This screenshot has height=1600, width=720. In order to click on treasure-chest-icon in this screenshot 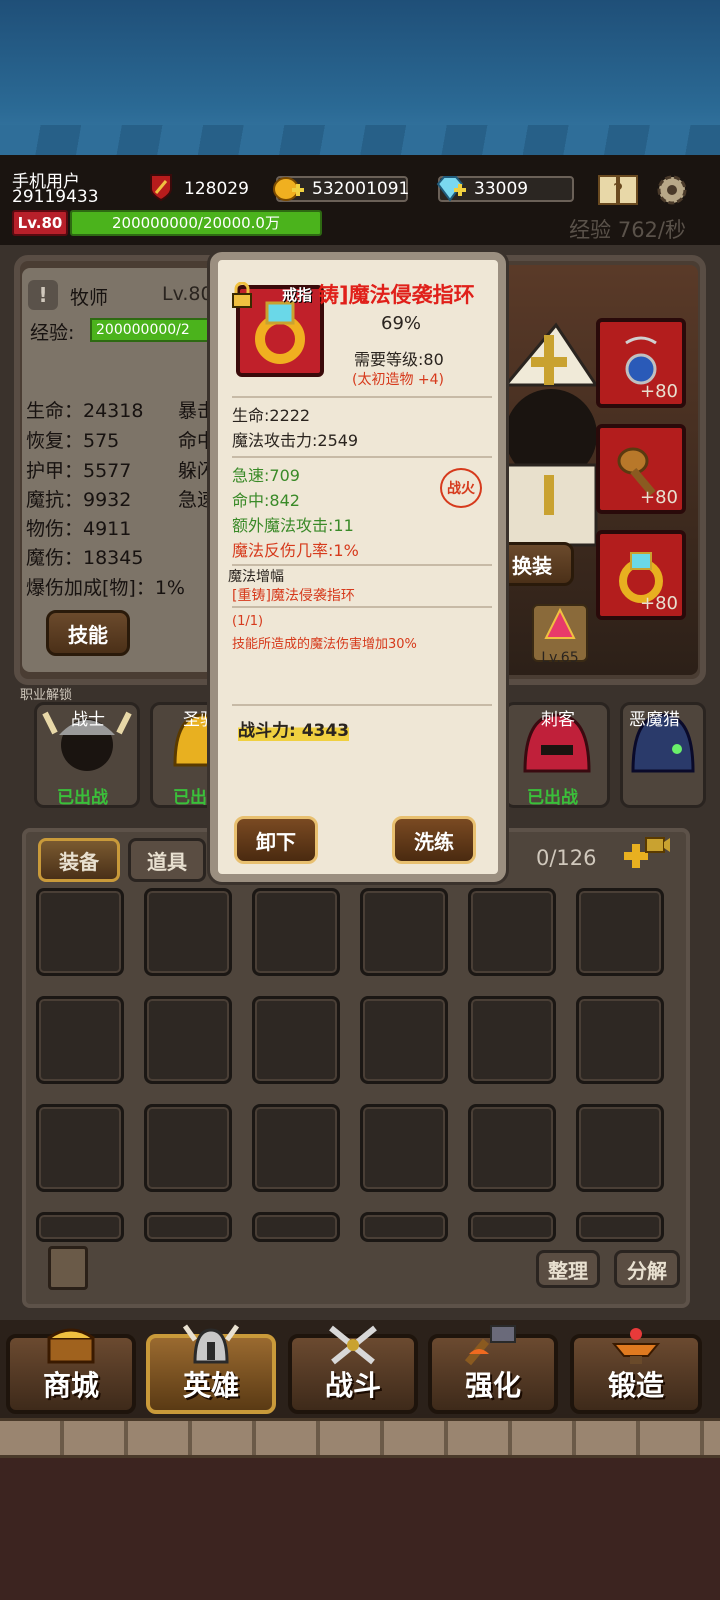, I will do `click(71, 1348)`.